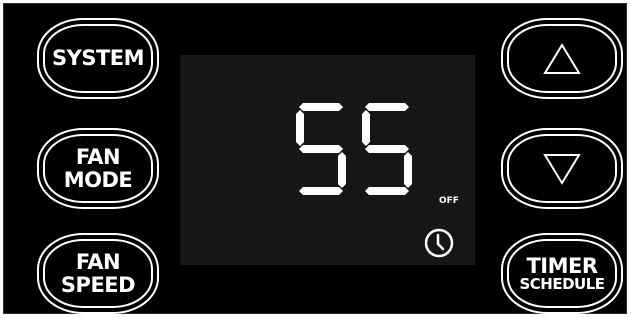 The width and height of the screenshot is (631, 318). What do you see at coordinates (439, 243) in the screenshot?
I see `clock-icon` at bounding box center [439, 243].